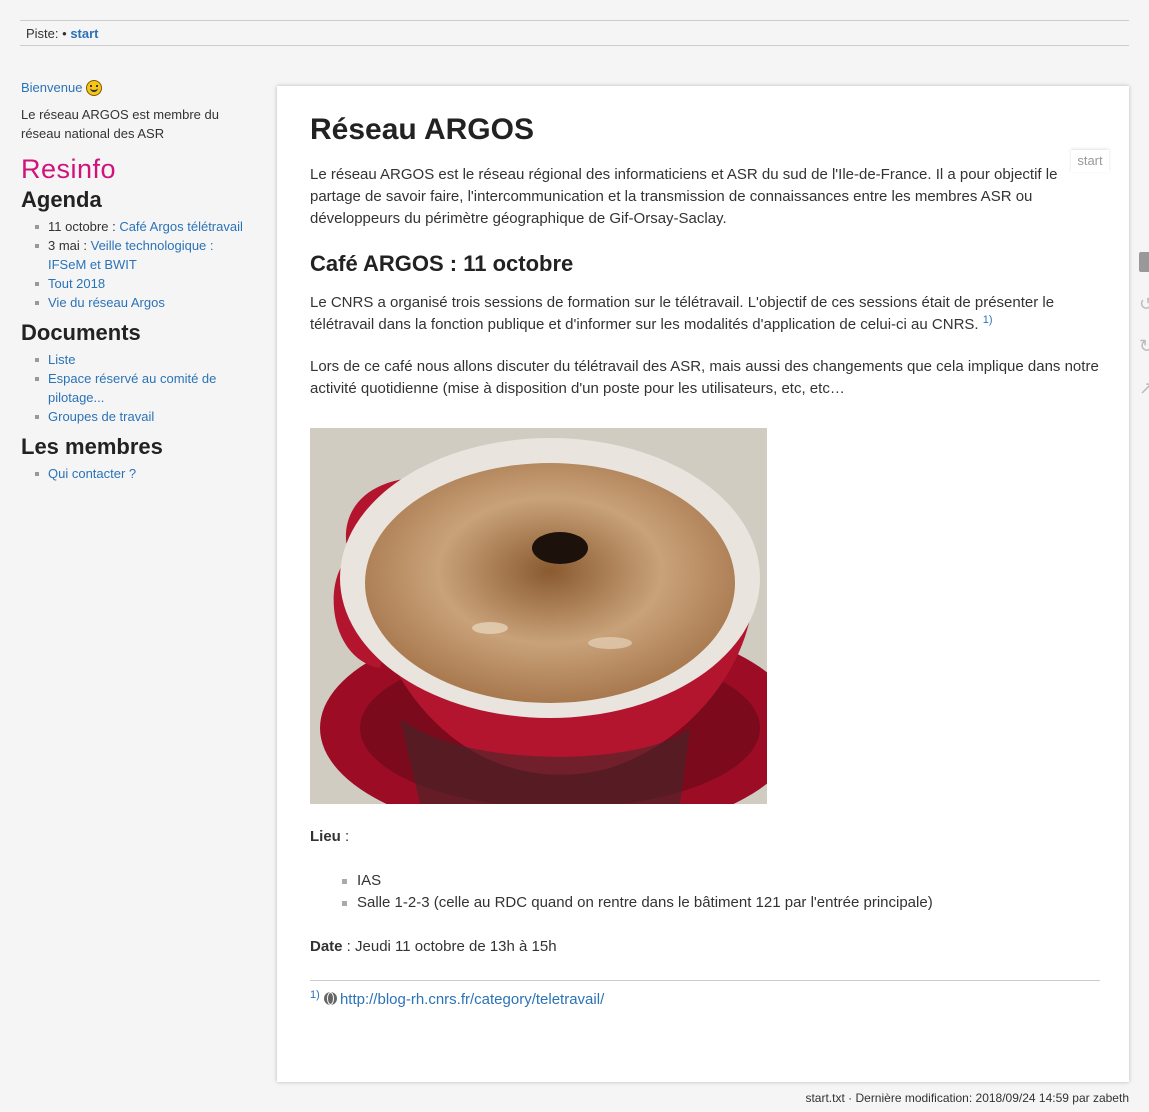  What do you see at coordinates (574, 33) in the screenshot?
I see `breadcrumb: Piste: • start` at bounding box center [574, 33].